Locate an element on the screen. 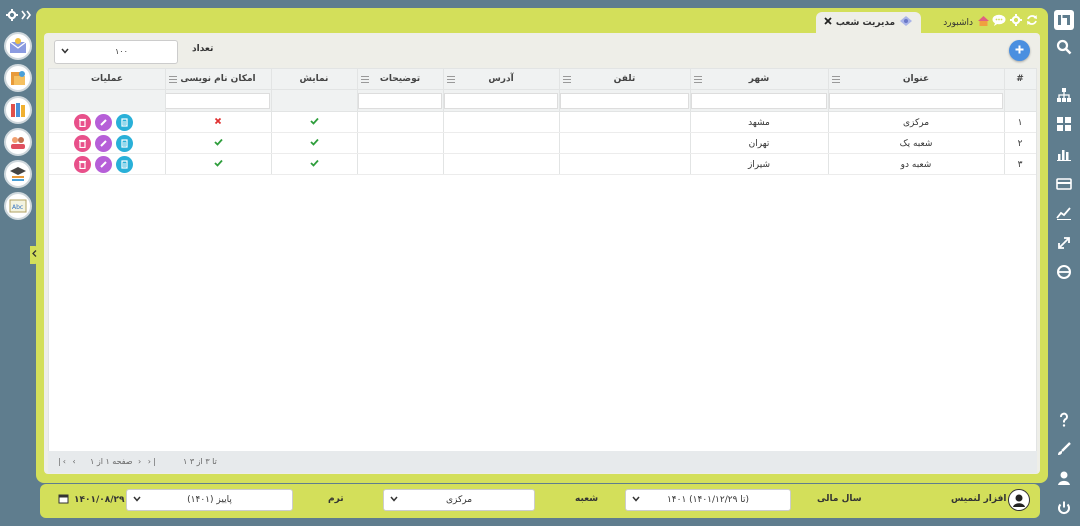 This screenshot has height=526, width=1080. date-value: ۱۴۰۱/۰۸/۲۹ is located at coordinates (99, 500).